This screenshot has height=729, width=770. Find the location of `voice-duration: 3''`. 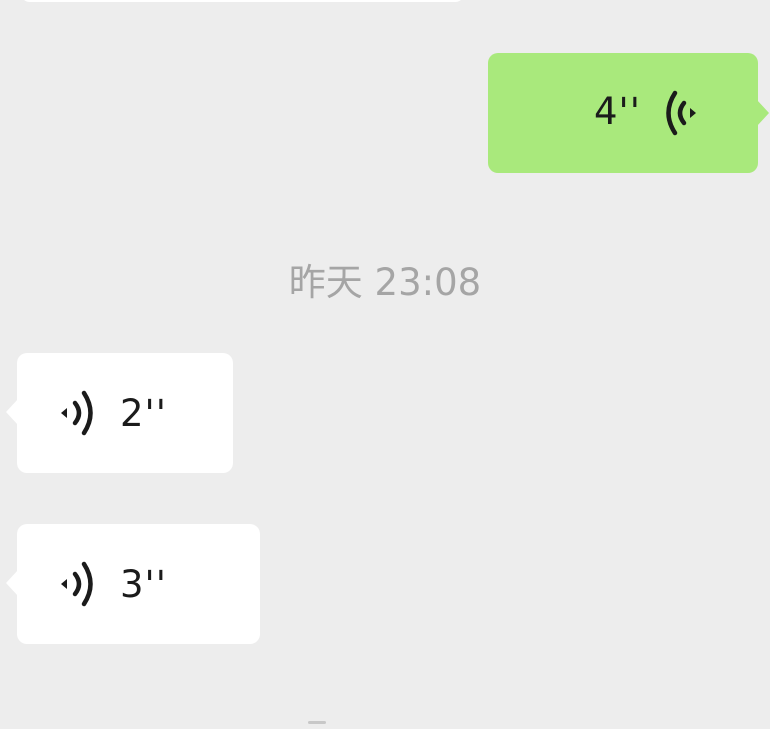

voice-duration: 3'' is located at coordinates (143, 584).